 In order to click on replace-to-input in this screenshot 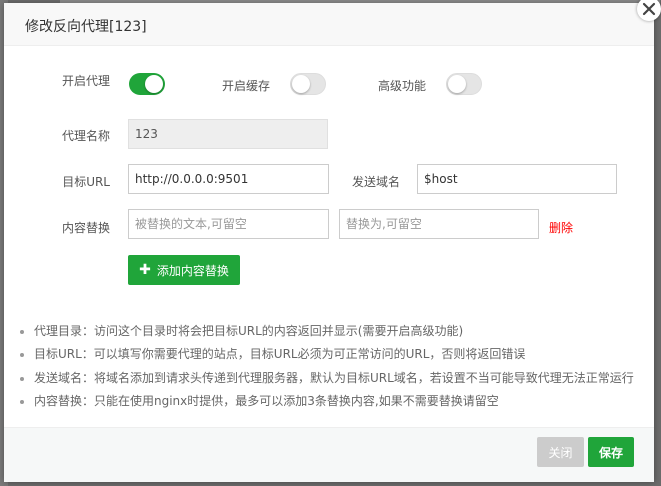, I will do `click(439, 224)`.